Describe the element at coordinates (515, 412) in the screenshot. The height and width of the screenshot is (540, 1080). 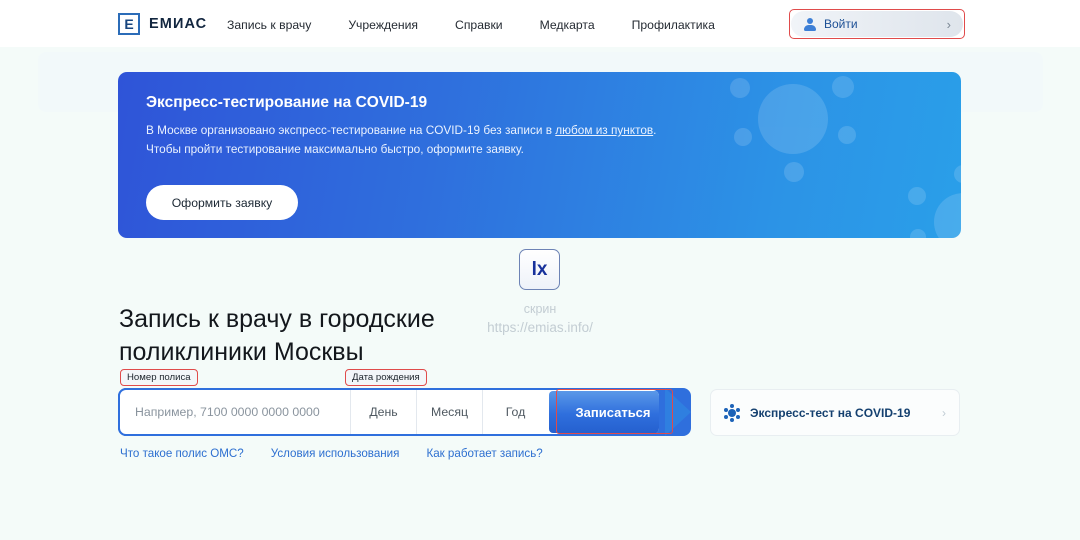
I see `birth-year-select: Год` at that location.